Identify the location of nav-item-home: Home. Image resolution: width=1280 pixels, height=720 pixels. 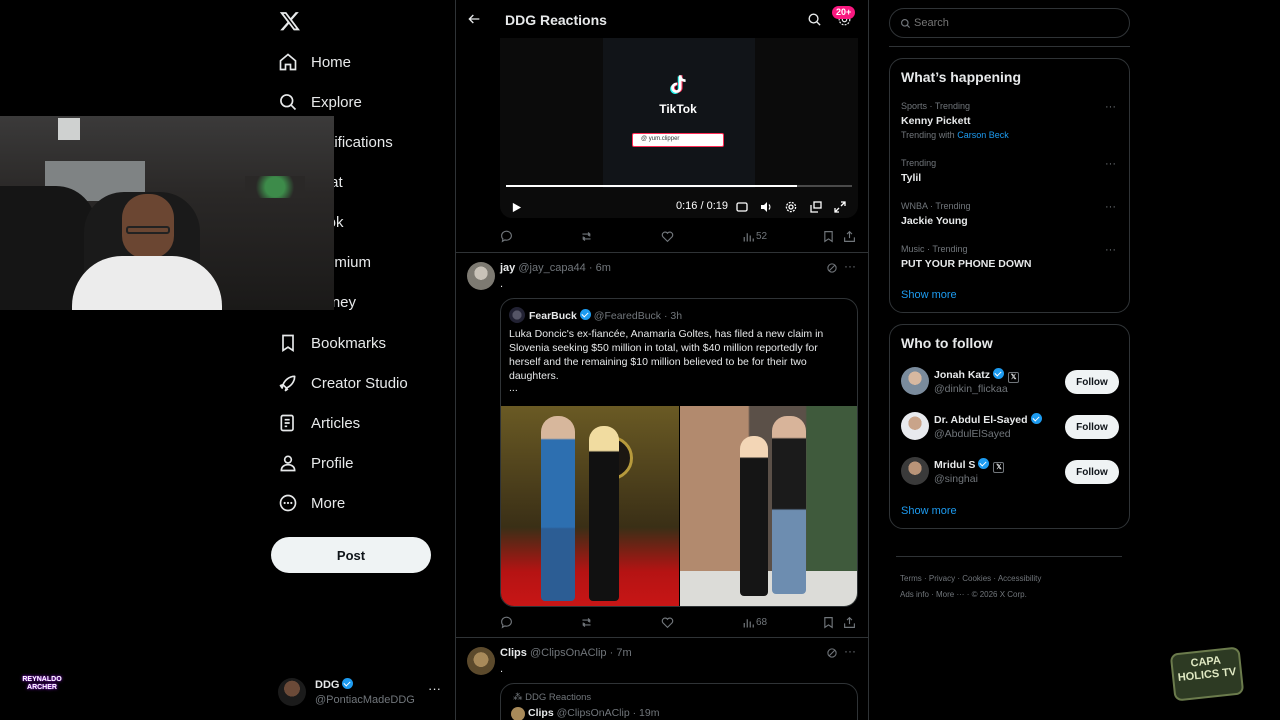
(314, 62).